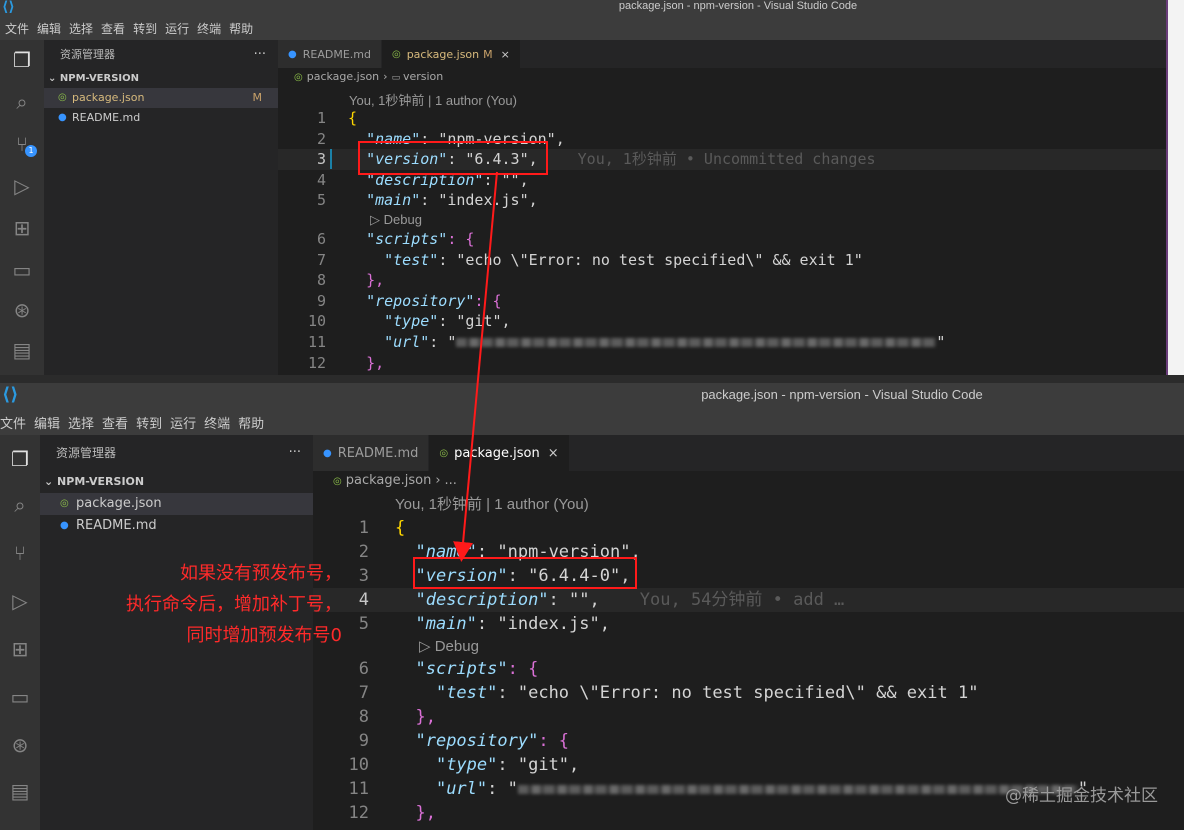  What do you see at coordinates (161, 98) in the screenshot?
I see `file-item-package-json: ◎ package.json M` at bounding box center [161, 98].